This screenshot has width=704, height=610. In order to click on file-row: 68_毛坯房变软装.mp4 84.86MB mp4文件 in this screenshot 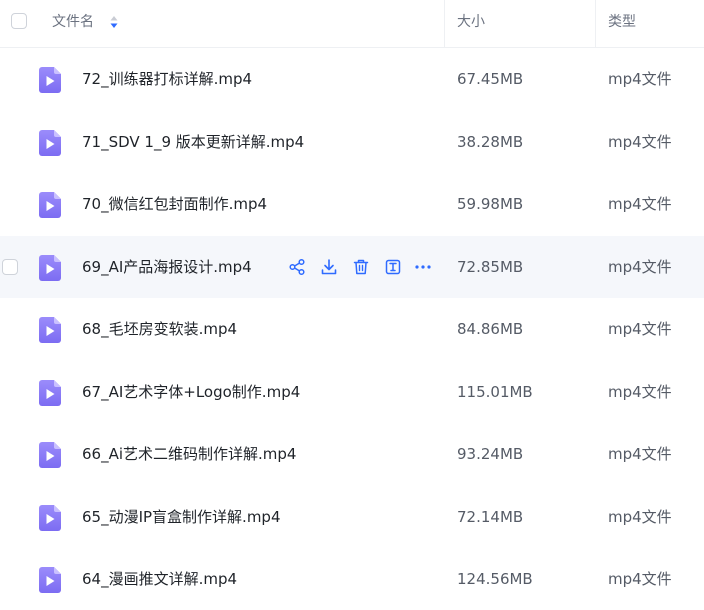, I will do `click(352, 329)`.